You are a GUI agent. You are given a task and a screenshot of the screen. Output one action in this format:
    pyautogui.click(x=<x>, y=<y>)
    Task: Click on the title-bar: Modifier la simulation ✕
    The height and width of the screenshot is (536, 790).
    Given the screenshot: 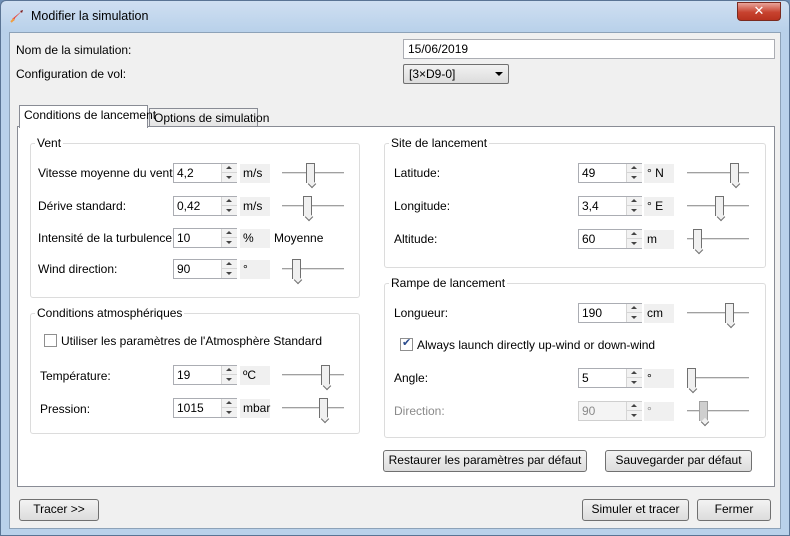 What is the action you would take?
    pyautogui.click(x=395, y=16)
    